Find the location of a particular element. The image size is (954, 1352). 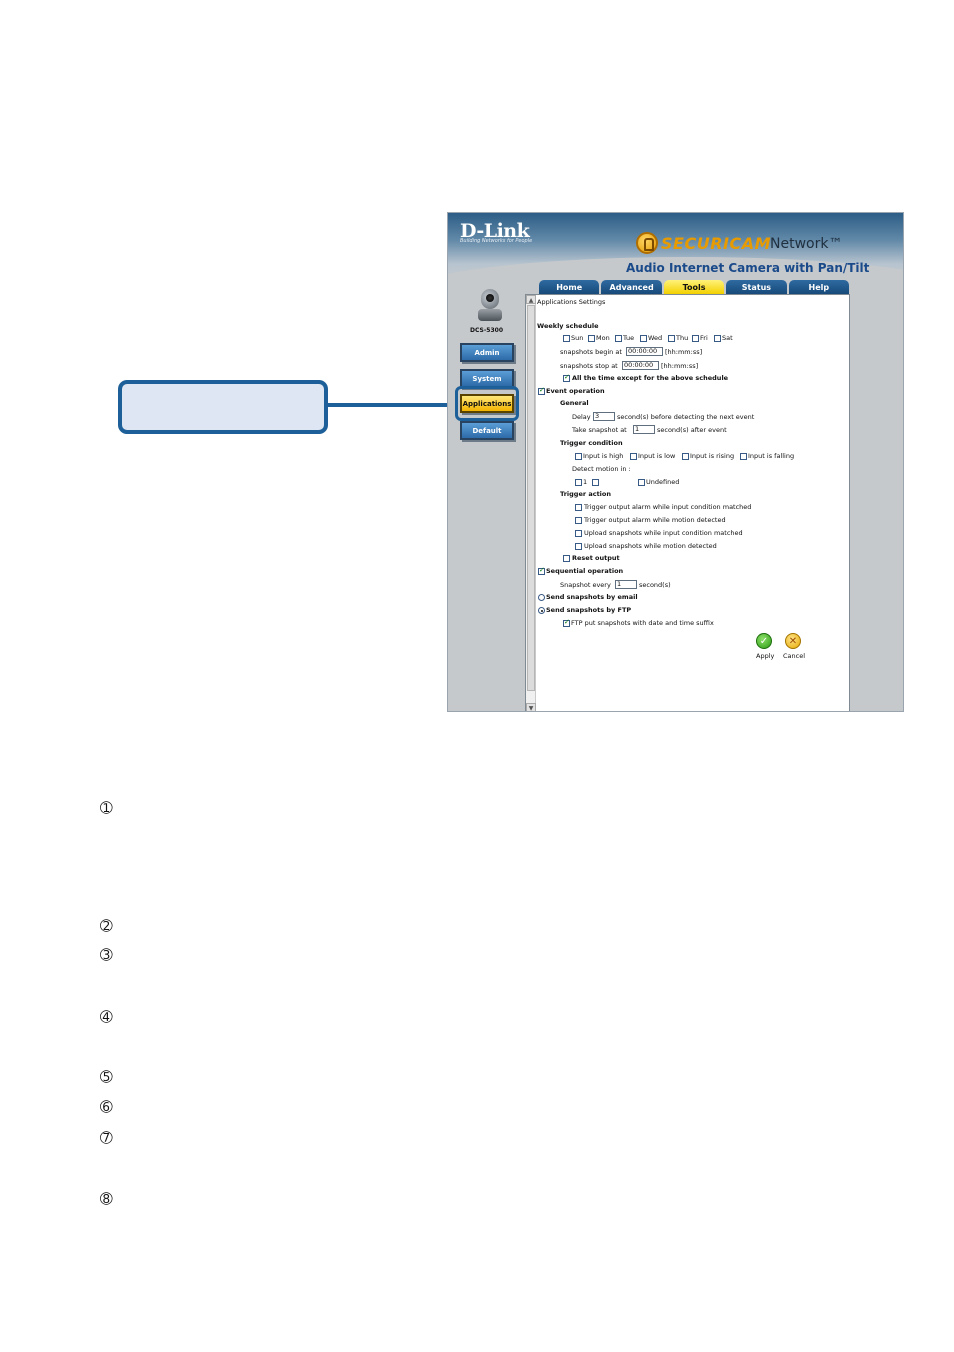

day-label-wed: Wed is located at coordinates (655, 338).